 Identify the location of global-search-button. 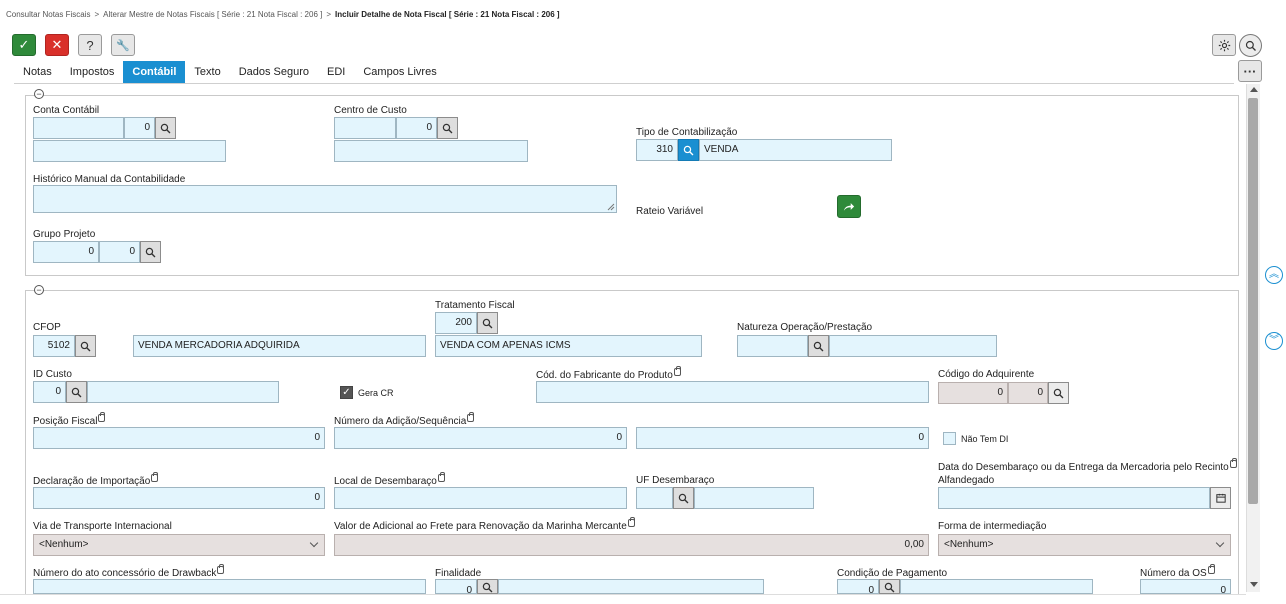
(1250, 45).